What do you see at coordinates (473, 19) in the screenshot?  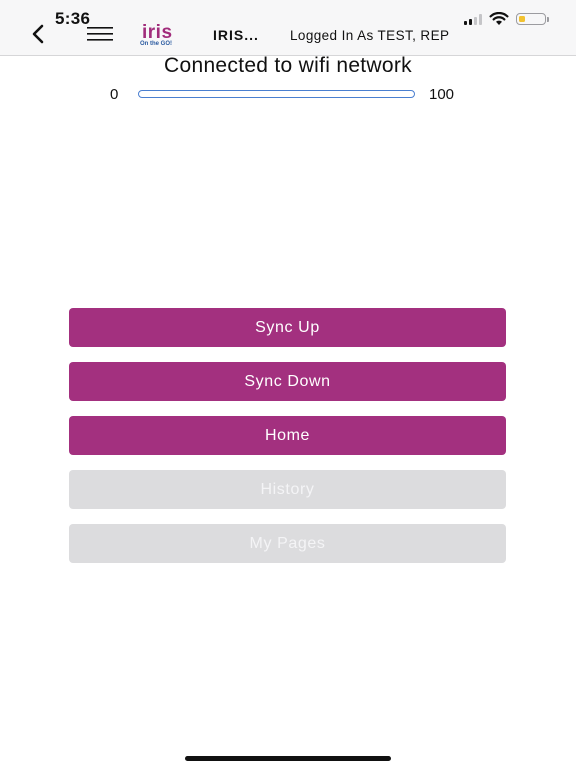 I see `cellular-signal-icon` at bounding box center [473, 19].